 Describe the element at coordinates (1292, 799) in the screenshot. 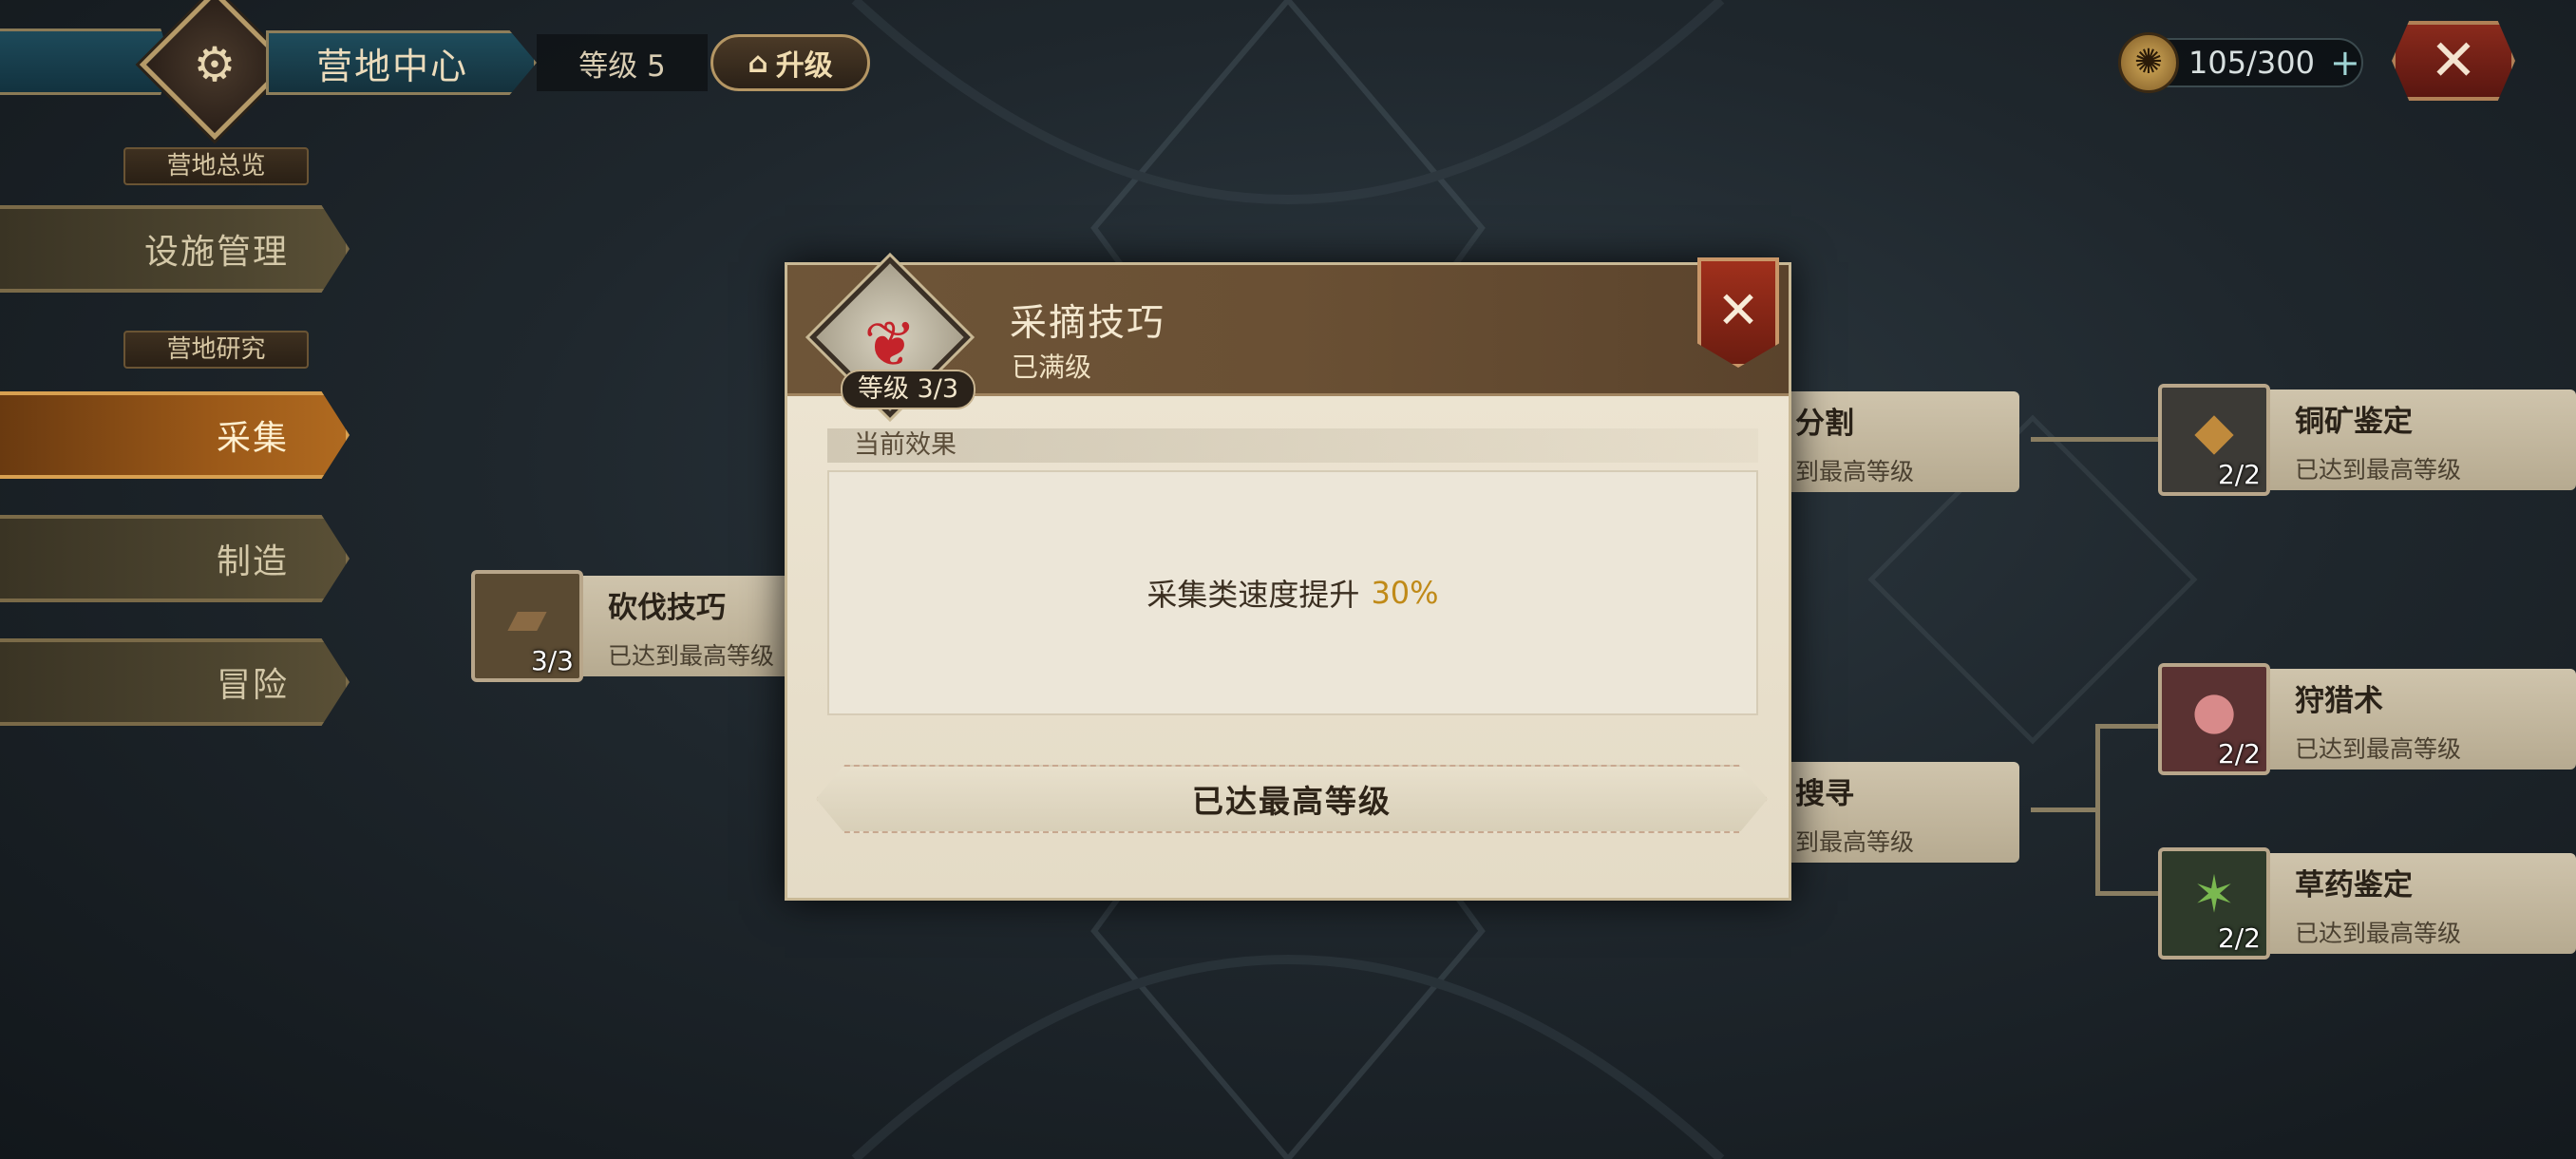

I see `max-level-button: 已达最高等级` at that location.